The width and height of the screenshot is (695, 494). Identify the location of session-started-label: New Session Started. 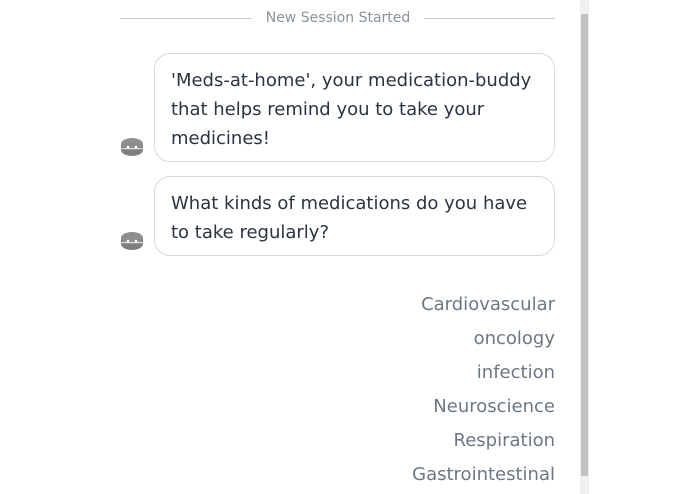
(338, 18).